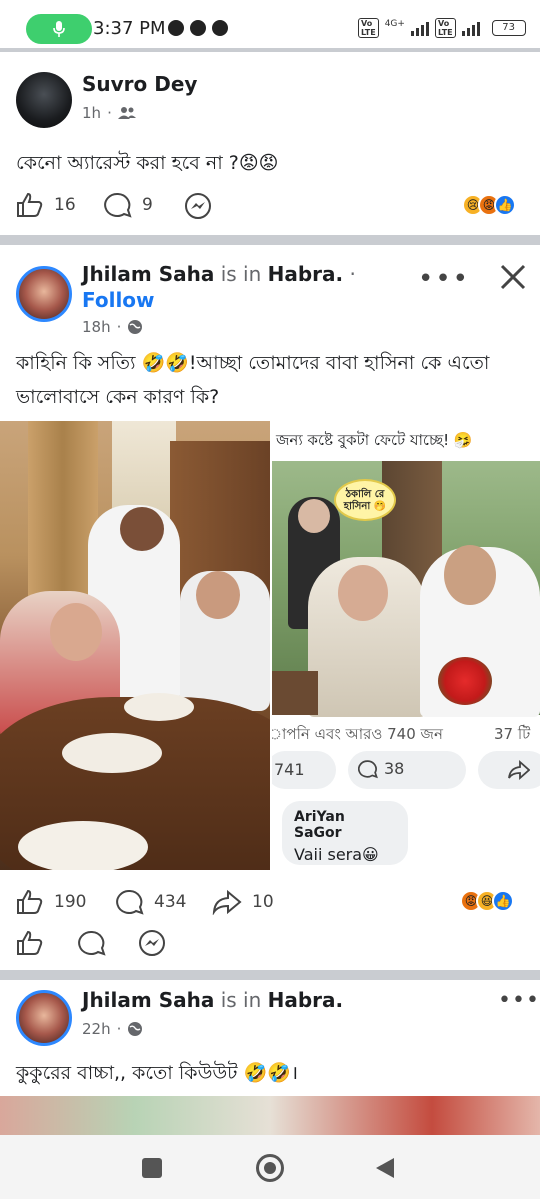  I want to click on embedded-commenter: AriYan SaGor, so click(319, 825).